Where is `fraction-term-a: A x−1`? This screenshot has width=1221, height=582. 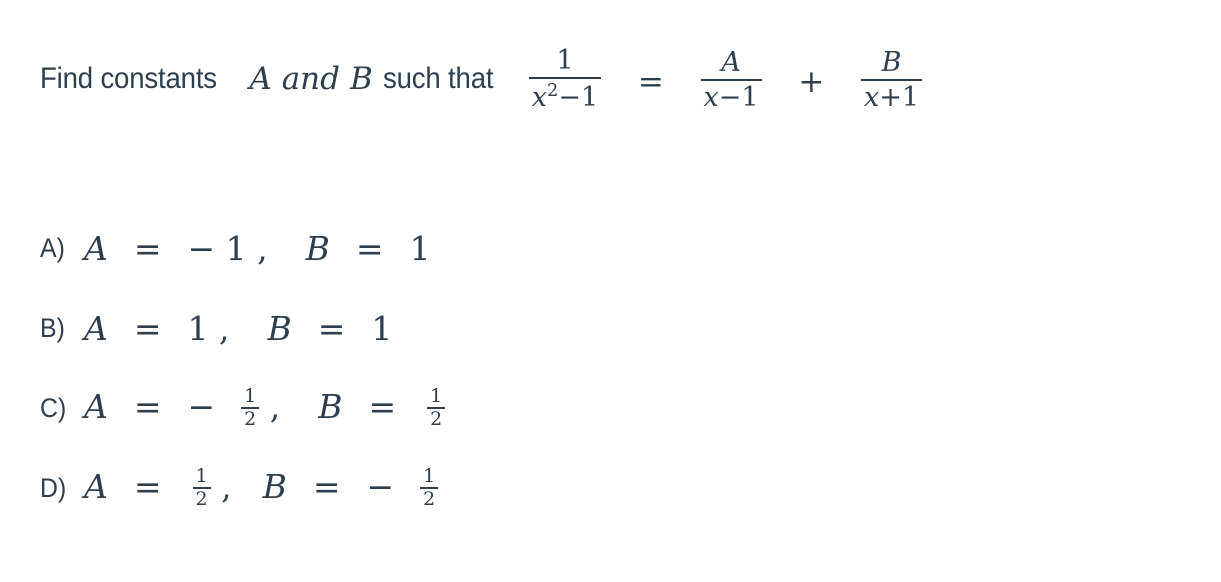 fraction-term-a: A x−1 is located at coordinates (731, 79).